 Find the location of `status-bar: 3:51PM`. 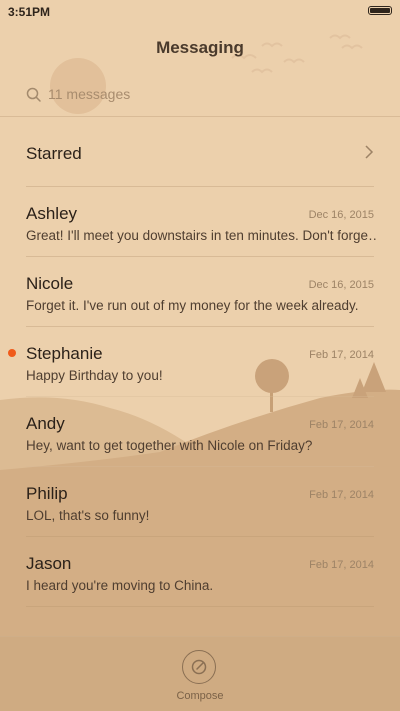

status-bar: 3:51PM is located at coordinates (200, 12).